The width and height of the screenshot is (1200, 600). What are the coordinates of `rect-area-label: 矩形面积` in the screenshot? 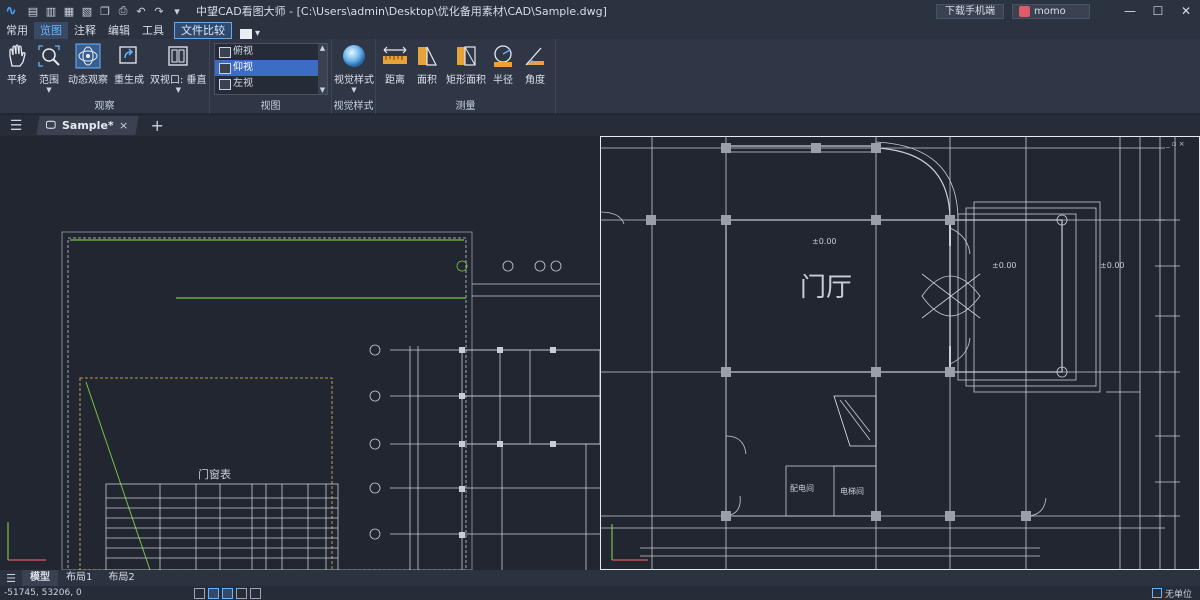 It's located at (466, 80).